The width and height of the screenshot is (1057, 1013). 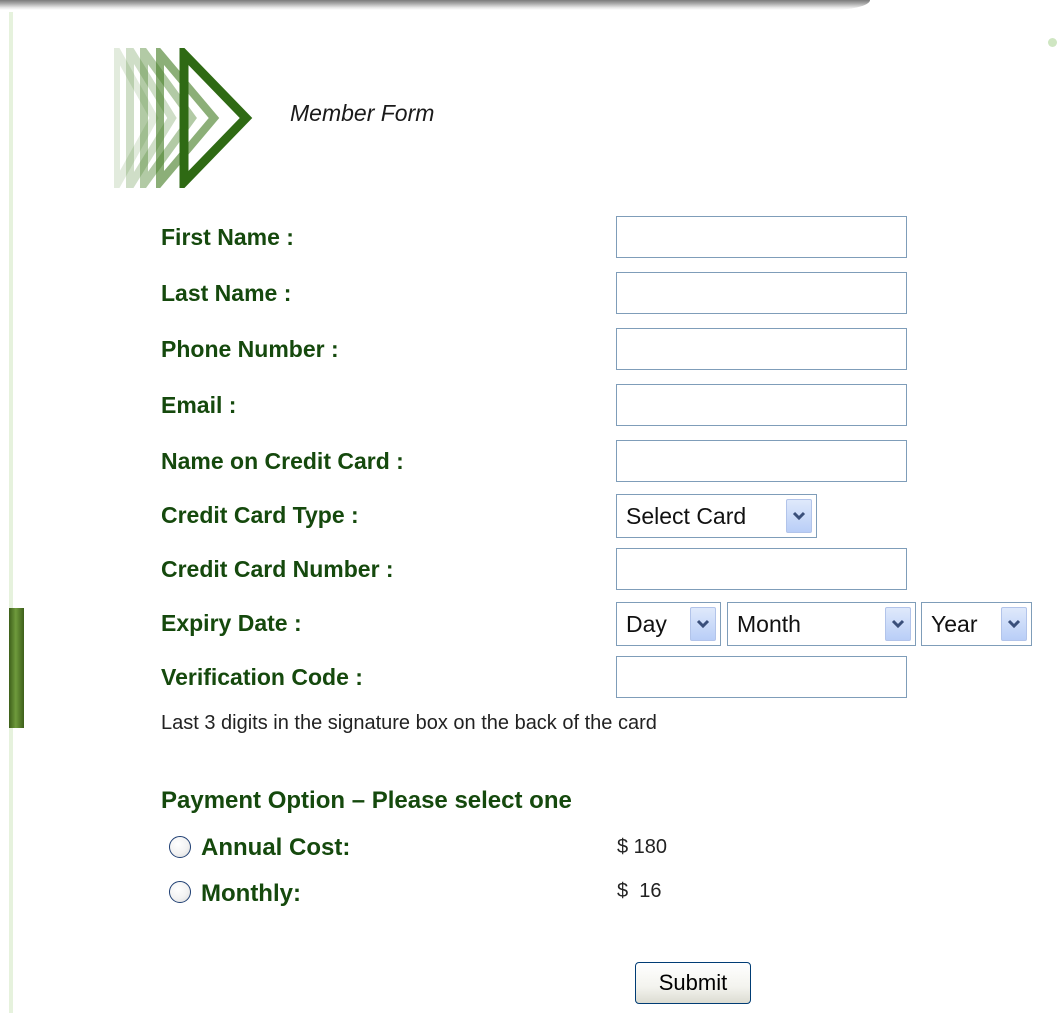 What do you see at coordinates (226, 293) in the screenshot?
I see `last-name-label: Last Name :` at bounding box center [226, 293].